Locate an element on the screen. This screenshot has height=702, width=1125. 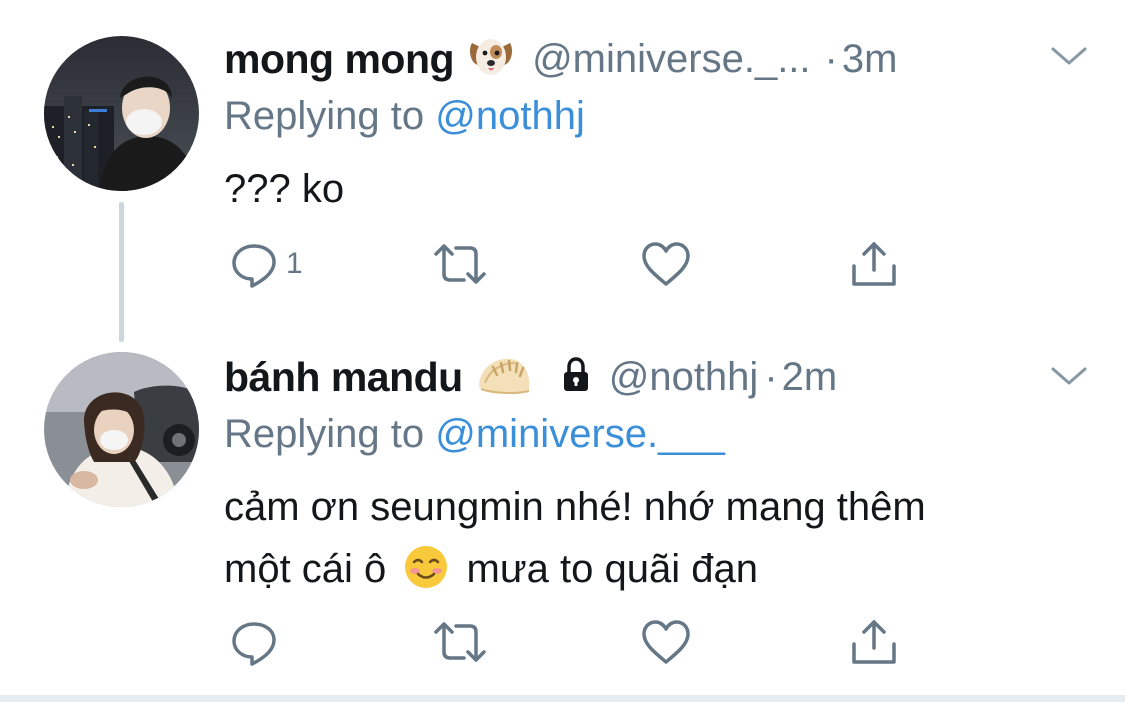
tweet-text-line: ??? ko is located at coordinates (284, 189).